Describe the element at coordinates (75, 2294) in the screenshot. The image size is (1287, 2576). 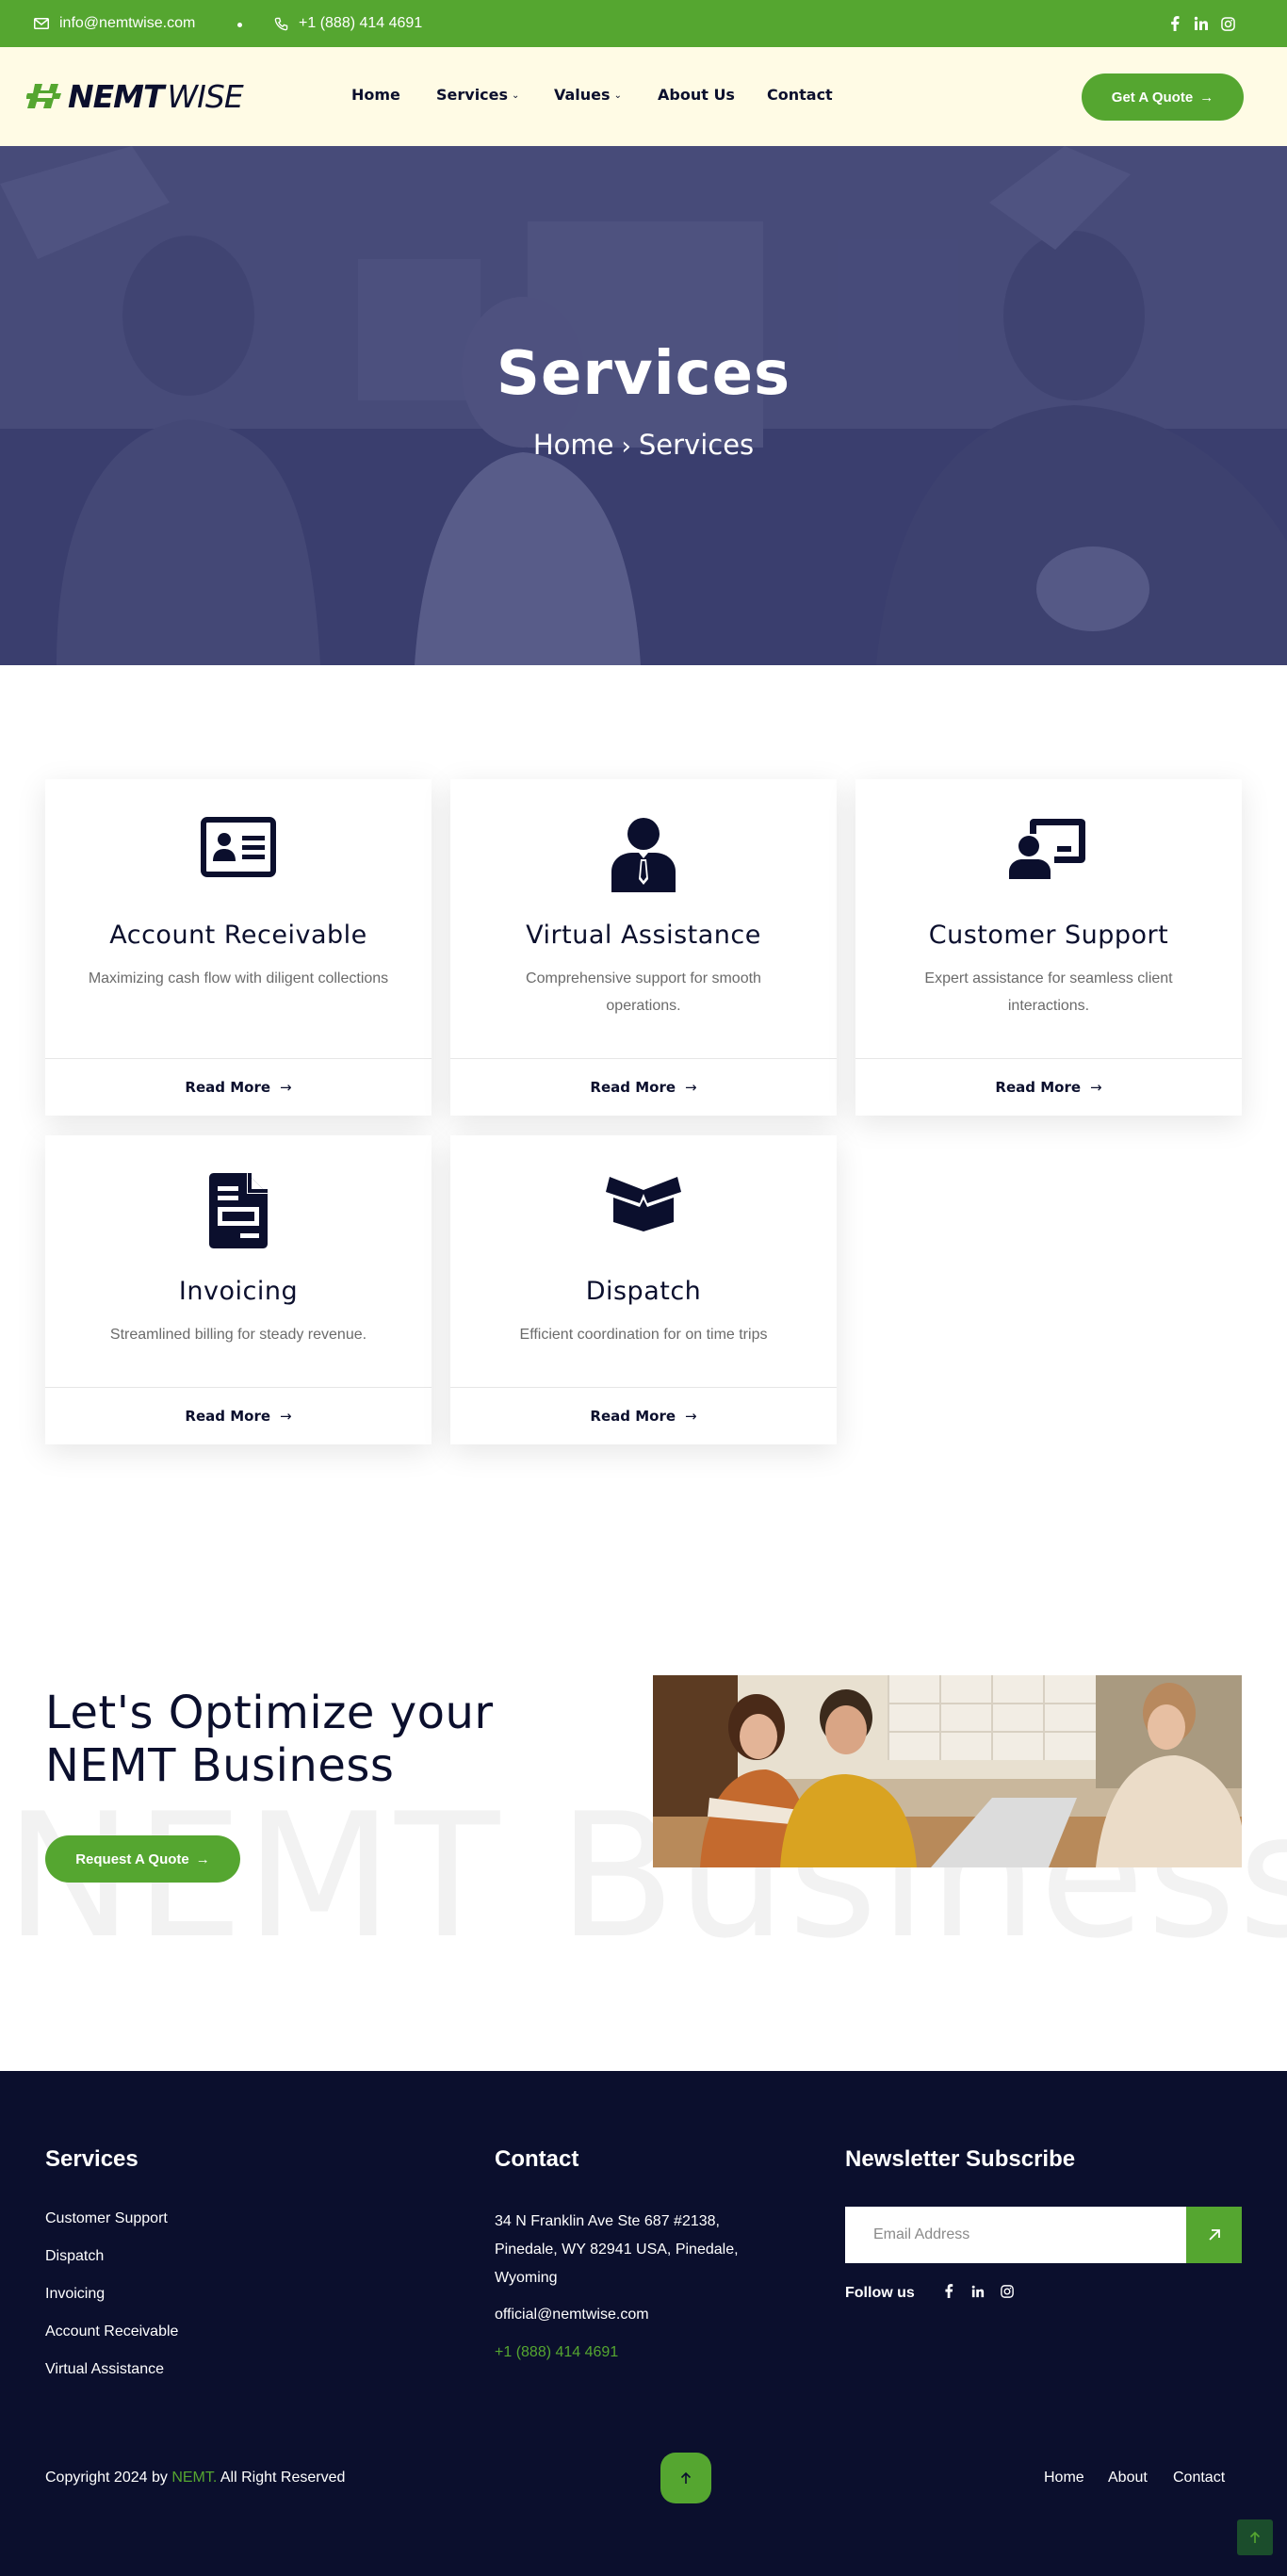
I see `footer-link-invoicing: Invoicing` at that location.